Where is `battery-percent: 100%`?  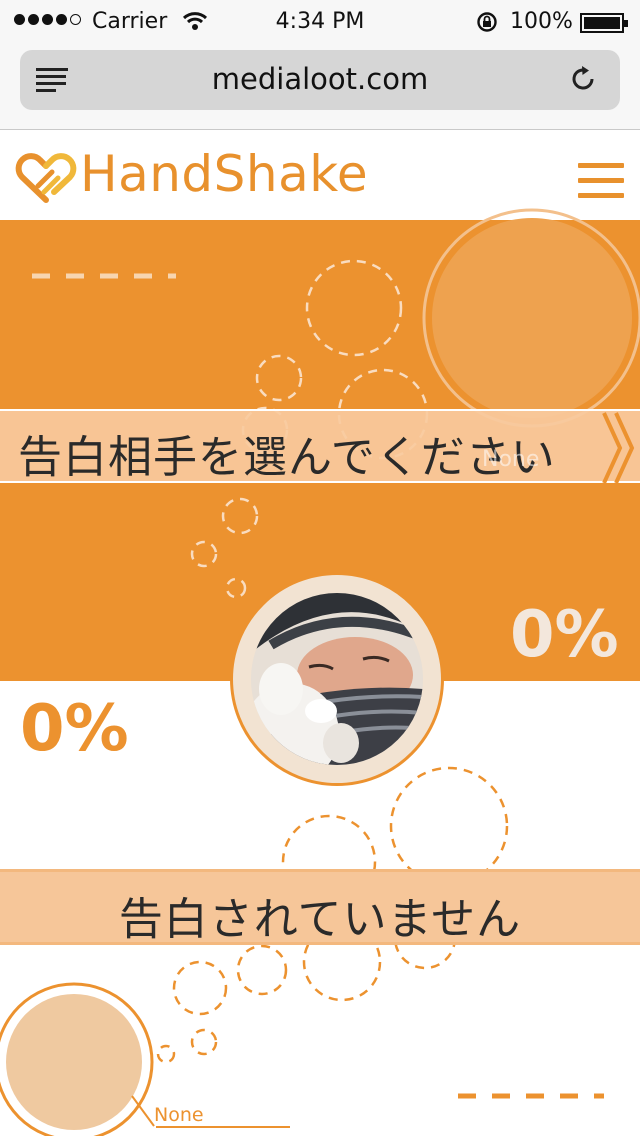 battery-percent: 100% is located at coordinates (541, 21).